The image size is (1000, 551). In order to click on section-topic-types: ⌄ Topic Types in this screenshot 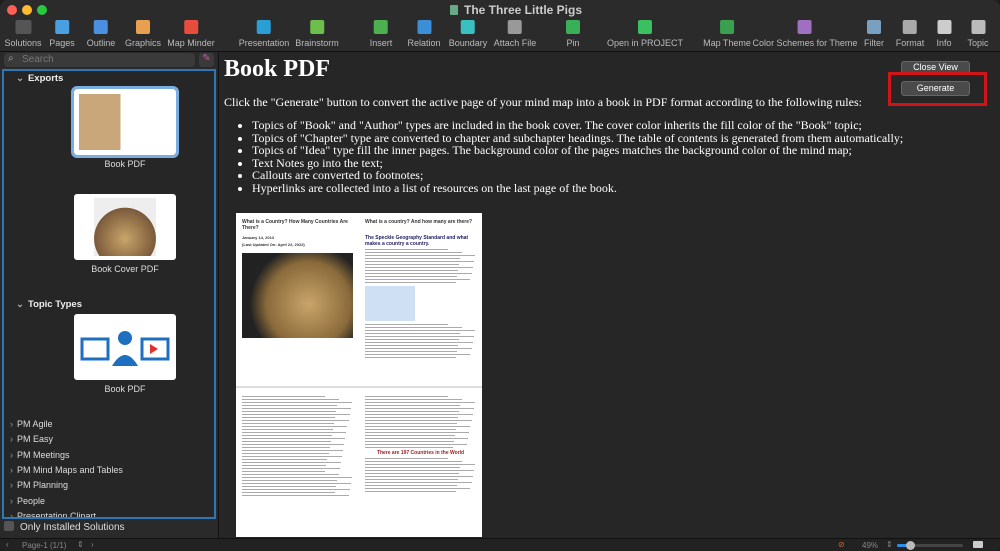, I will do `click(49, 304)`.